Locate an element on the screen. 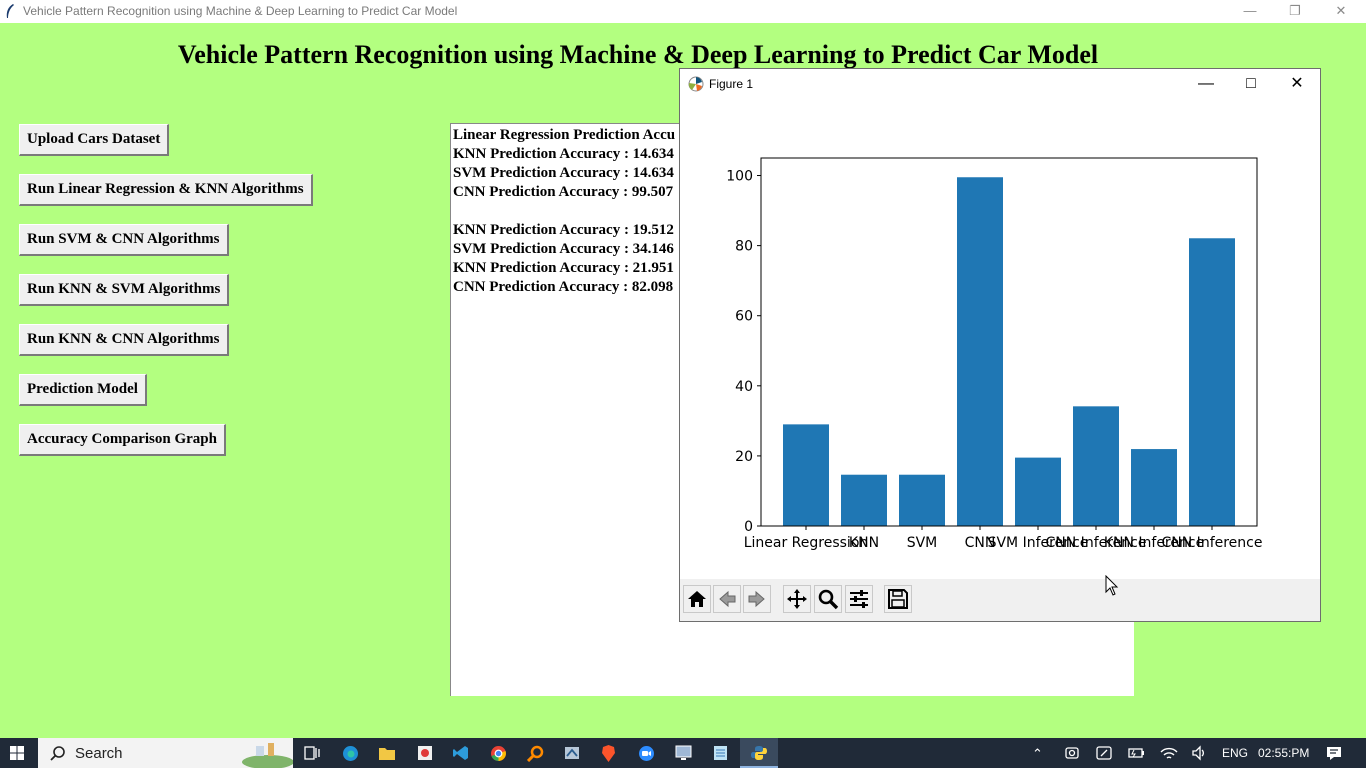  home-icon is located at coordinates (697, 599).